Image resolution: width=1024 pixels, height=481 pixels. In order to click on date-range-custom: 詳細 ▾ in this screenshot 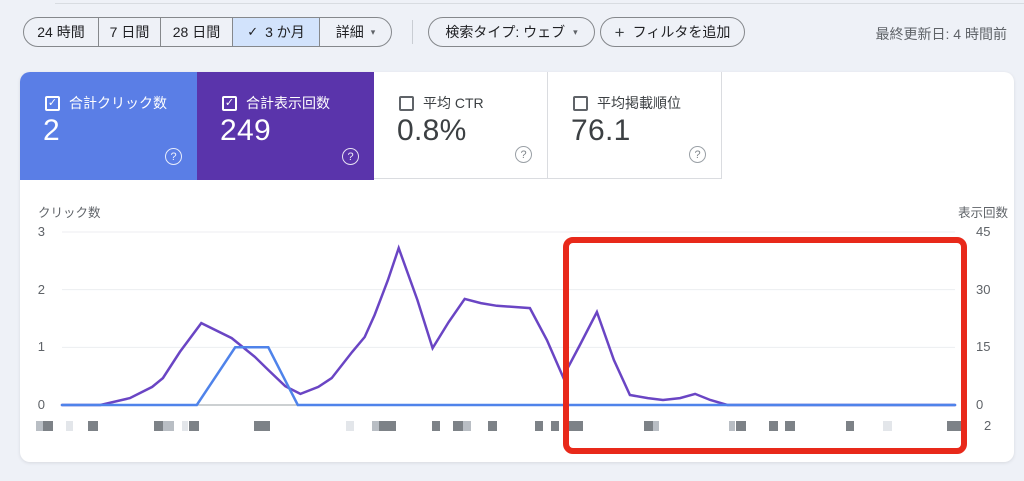, I will do `click(355, 32)`.